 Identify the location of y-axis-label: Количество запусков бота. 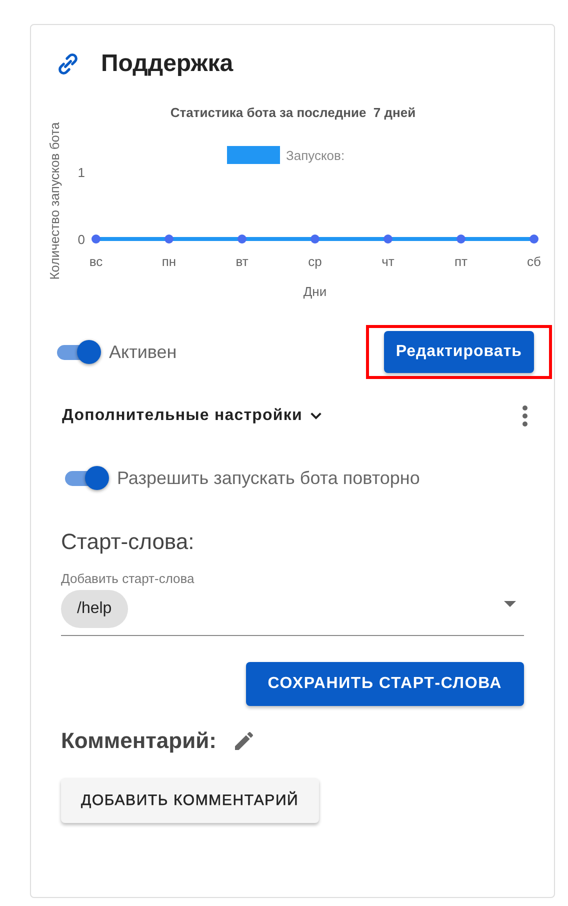
(54, 201).